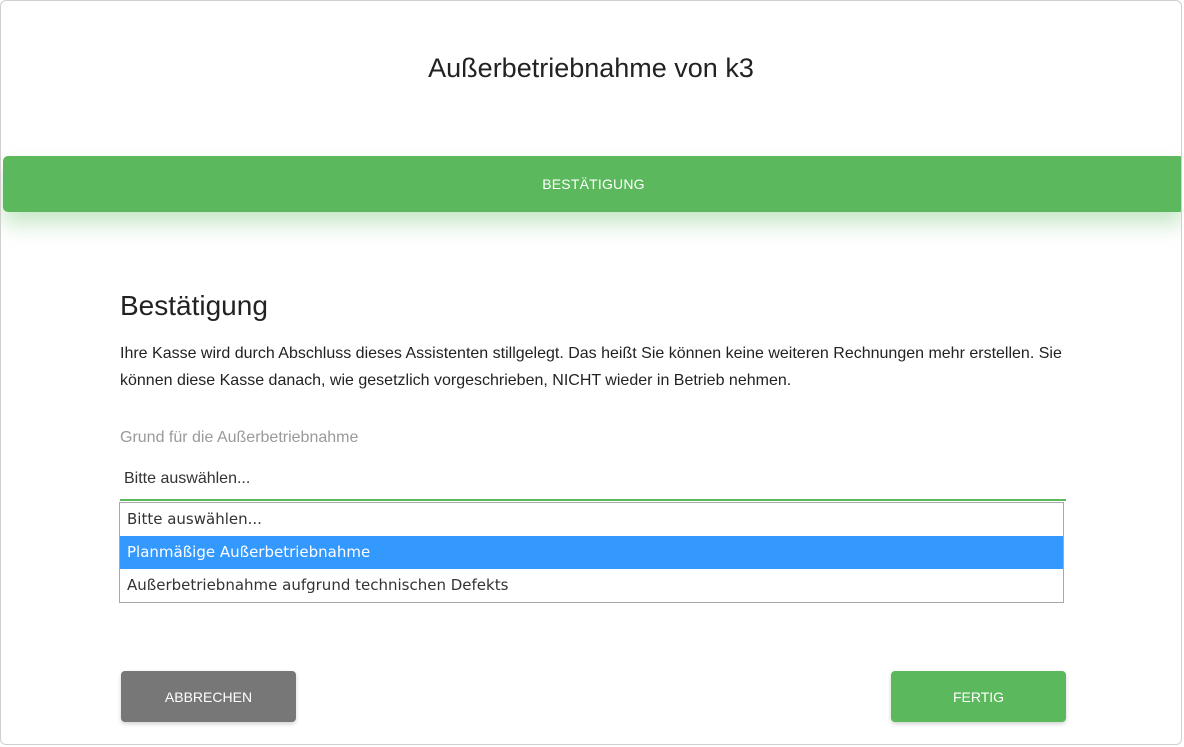 Image resolution: width=1184 pixels, height=747 pixels. I want to click on step-label-confirmation: BESTÄTIGUNG, so click(593, 184).